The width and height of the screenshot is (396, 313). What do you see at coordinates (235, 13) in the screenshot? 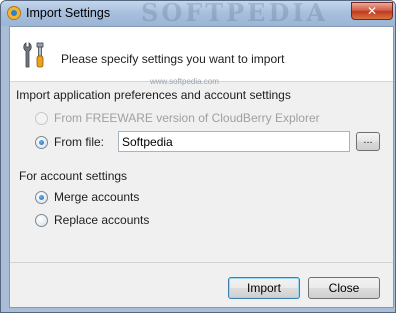
I see `watermark-text: SOFTPEDIA` at bounding box center [235, 13].